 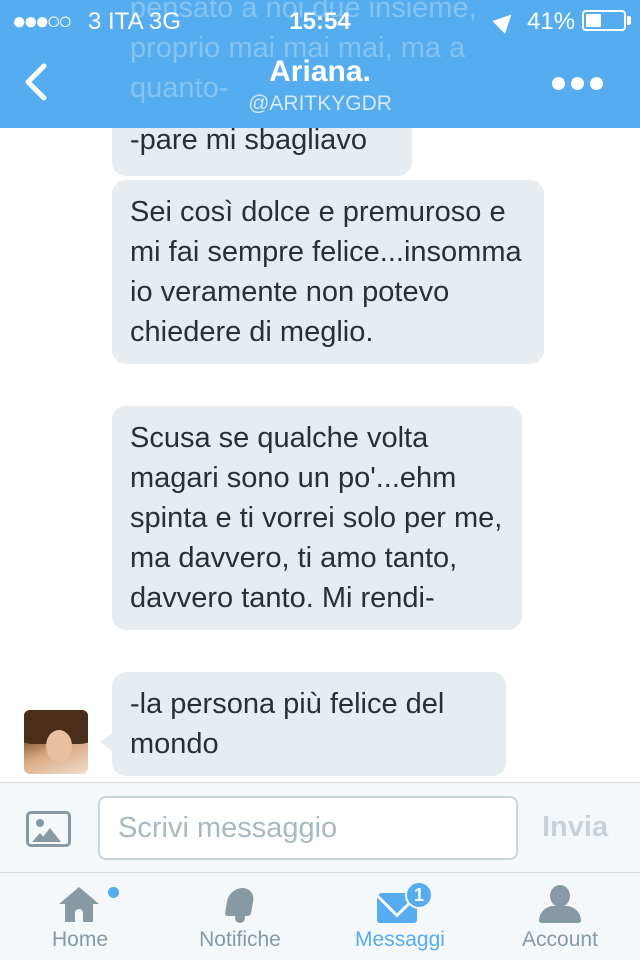 What do you see at coordinates (113, 892) in the screenshot?
I see `new-content-dot` at bounding box center [113, 892].